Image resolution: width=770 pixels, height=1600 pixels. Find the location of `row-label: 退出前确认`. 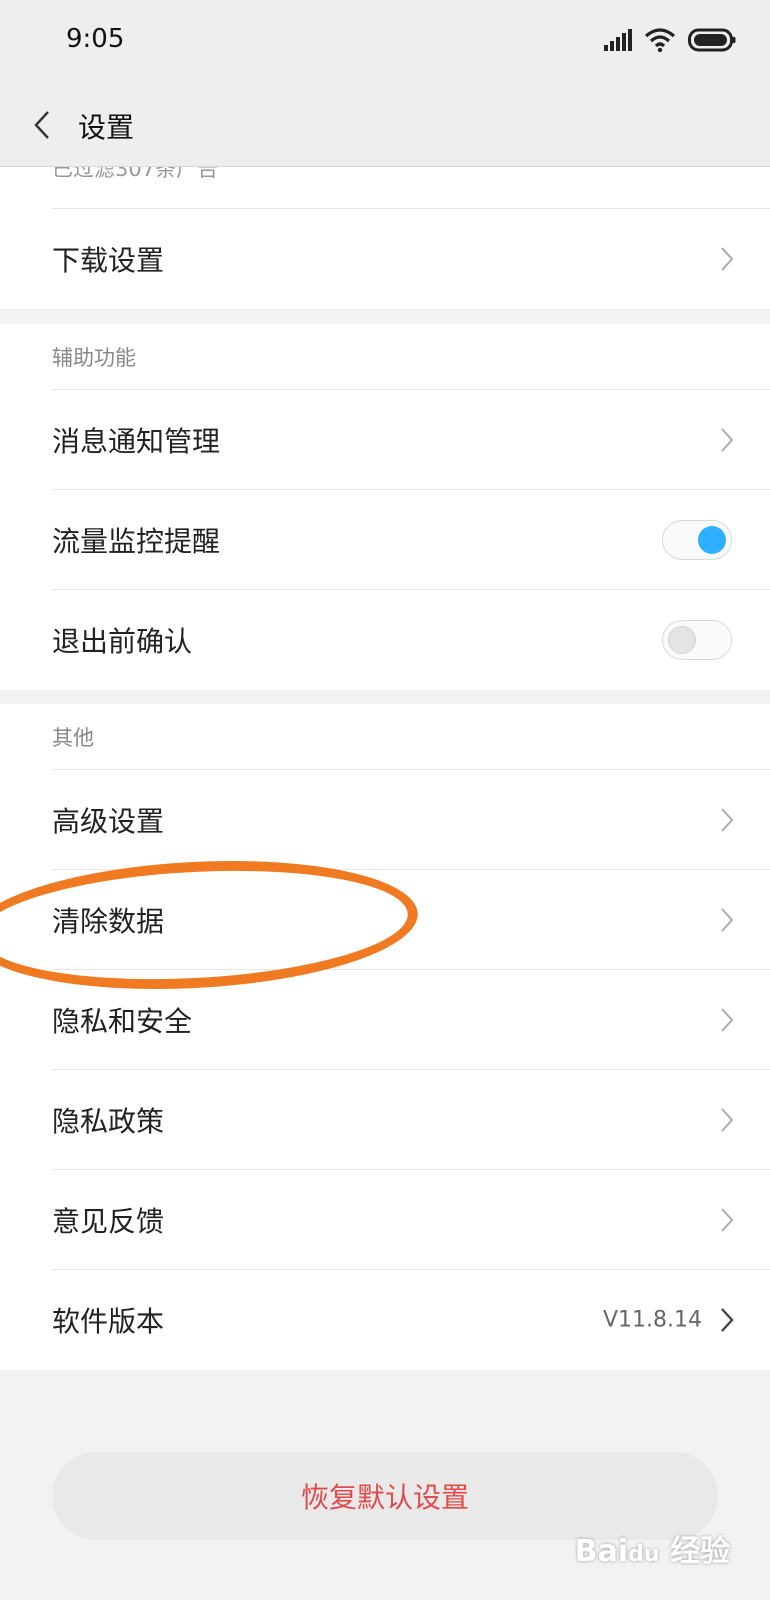

row-label: 退出前确认 is located at coordinates (122, 641).